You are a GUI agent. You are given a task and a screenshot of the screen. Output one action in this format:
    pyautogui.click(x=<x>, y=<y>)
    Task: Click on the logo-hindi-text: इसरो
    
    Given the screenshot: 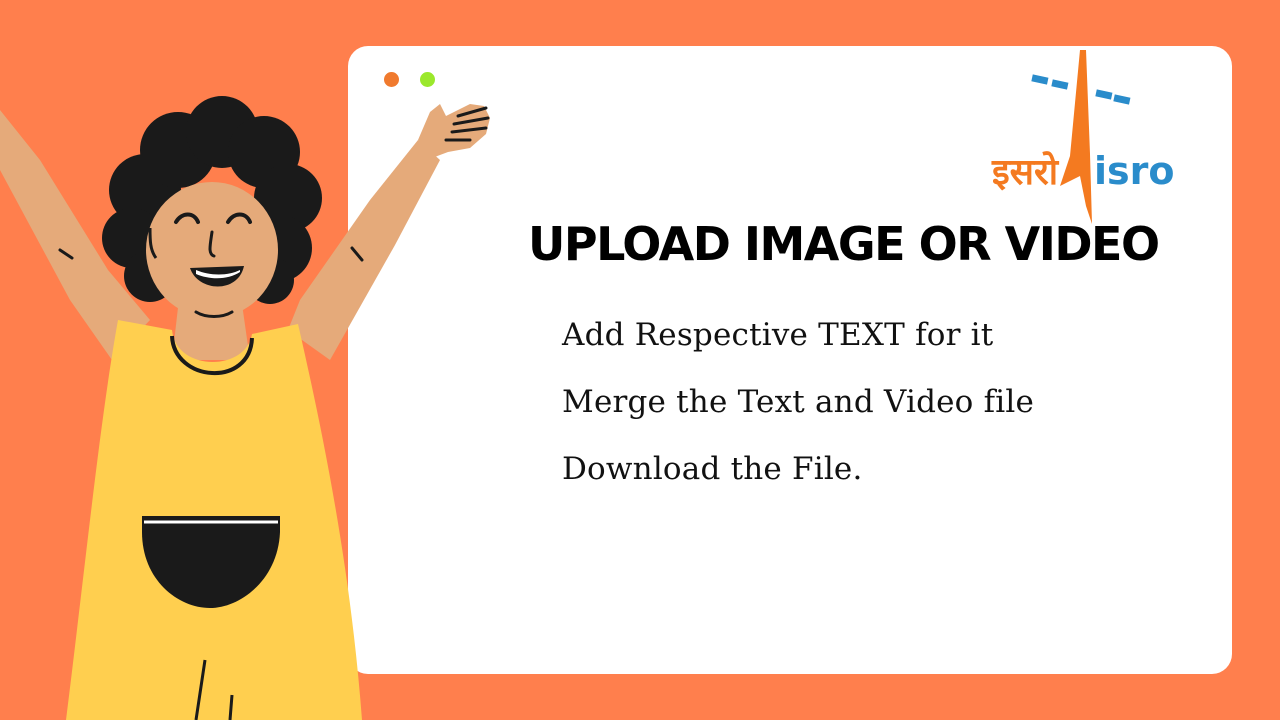 What is the action you would take?
    pyautogui.click(x=1025, y=172)
    